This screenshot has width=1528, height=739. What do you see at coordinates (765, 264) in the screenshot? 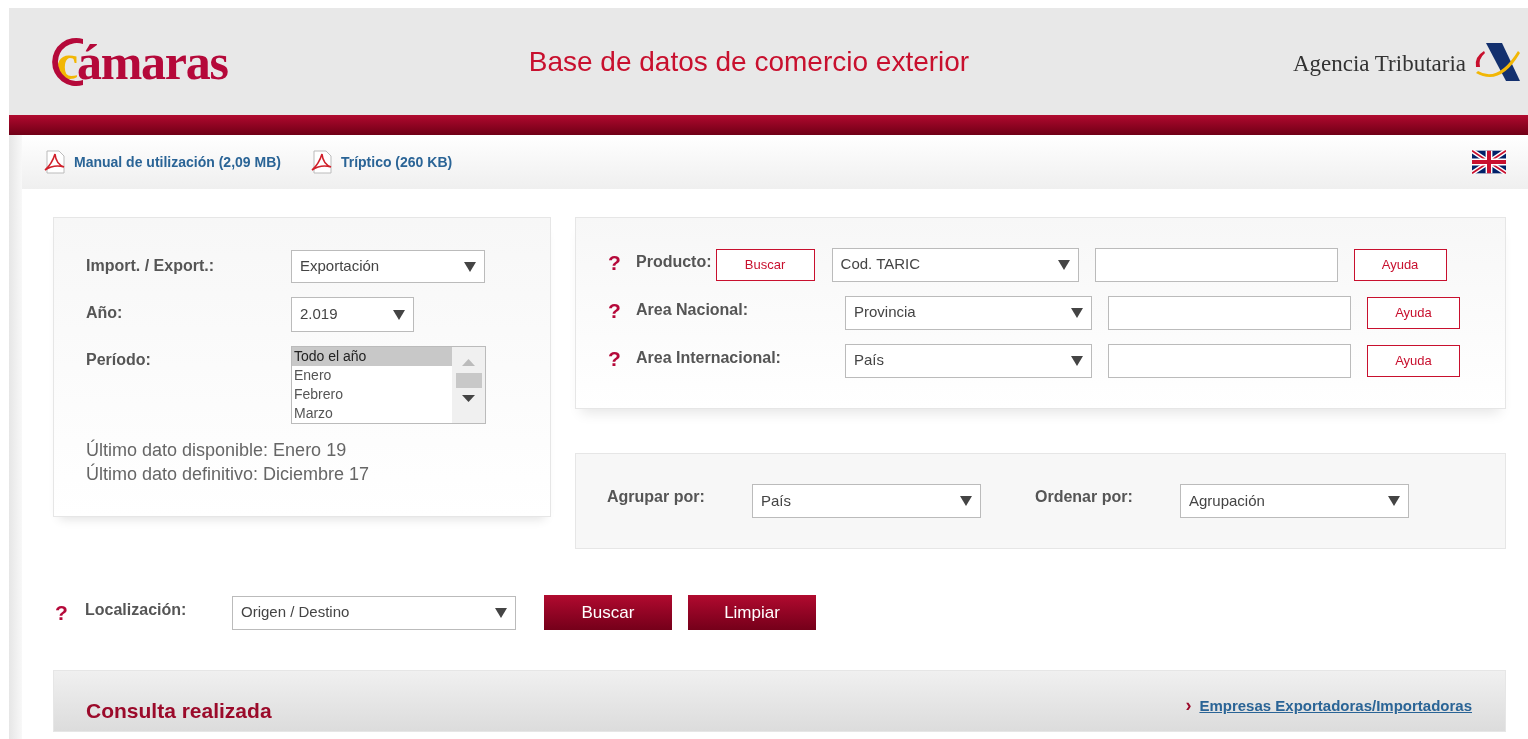
I see `search-button: Buscar` at bounding box center [765, 264].